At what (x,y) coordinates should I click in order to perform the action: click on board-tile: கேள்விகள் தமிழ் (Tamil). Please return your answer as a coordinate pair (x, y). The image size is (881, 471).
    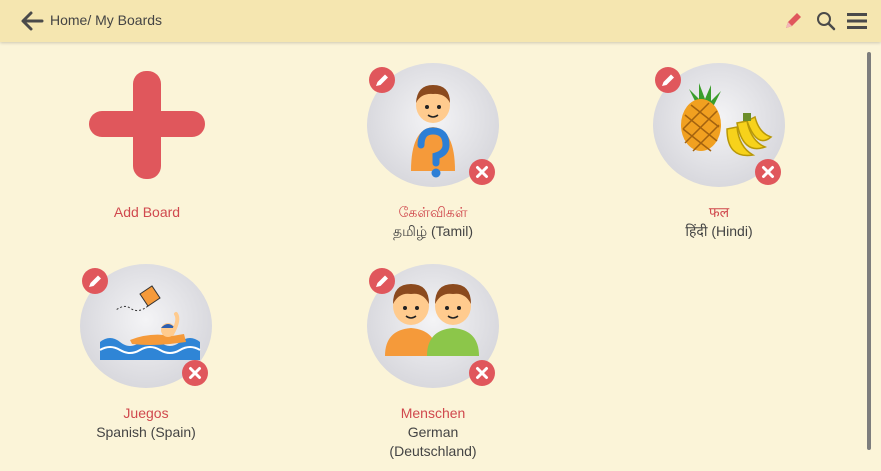
    Looking at the image, I should click on (433, 152).